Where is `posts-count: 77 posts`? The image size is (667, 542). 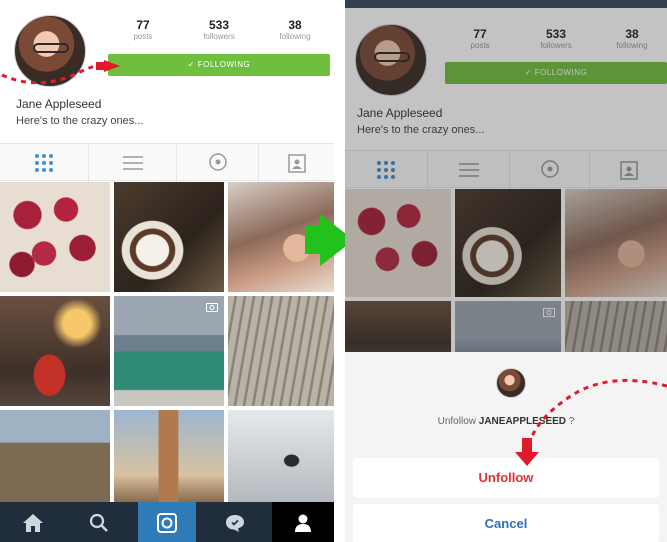
posts-count: 77 posts is located at coordinates (143, 29).